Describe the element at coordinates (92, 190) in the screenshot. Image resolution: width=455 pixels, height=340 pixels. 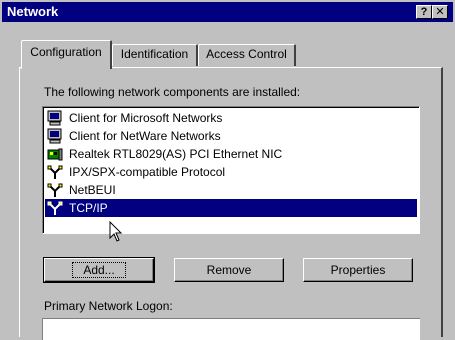
I see `list-item-label: NetBEUI` at that location.